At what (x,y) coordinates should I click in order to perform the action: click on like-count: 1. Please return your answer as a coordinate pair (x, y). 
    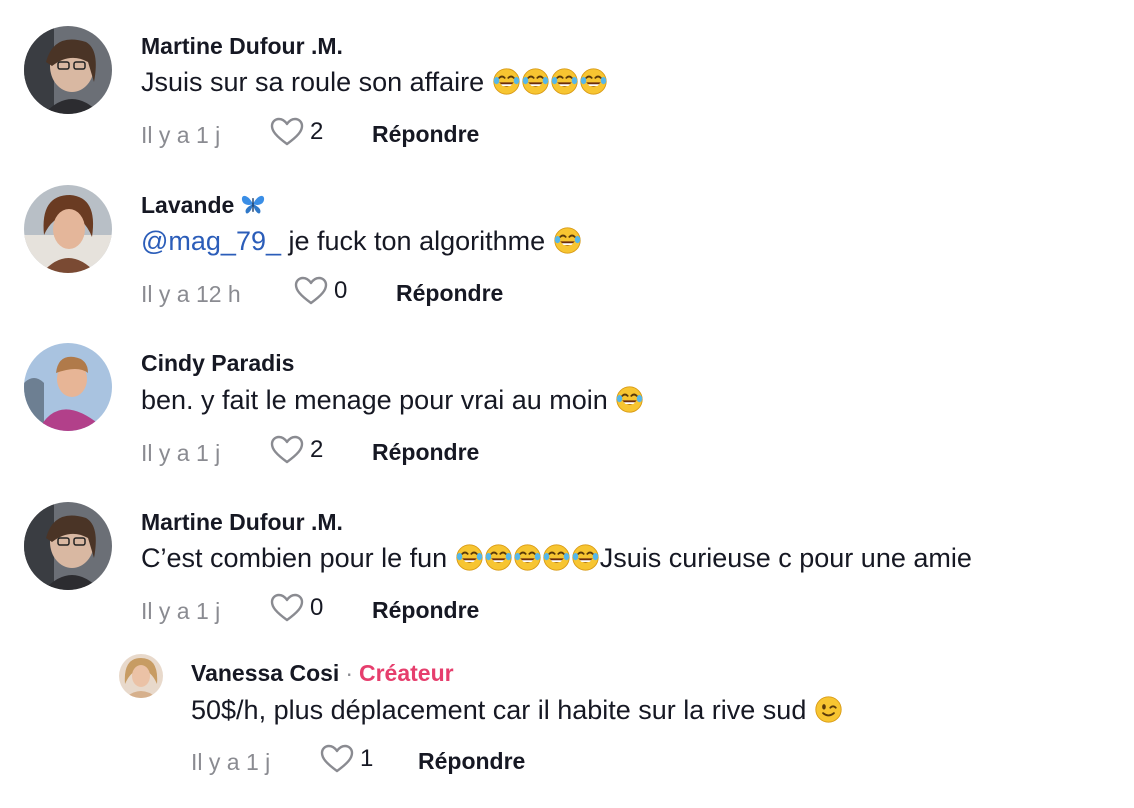
    Looking at the image, I should click on (367, 758).